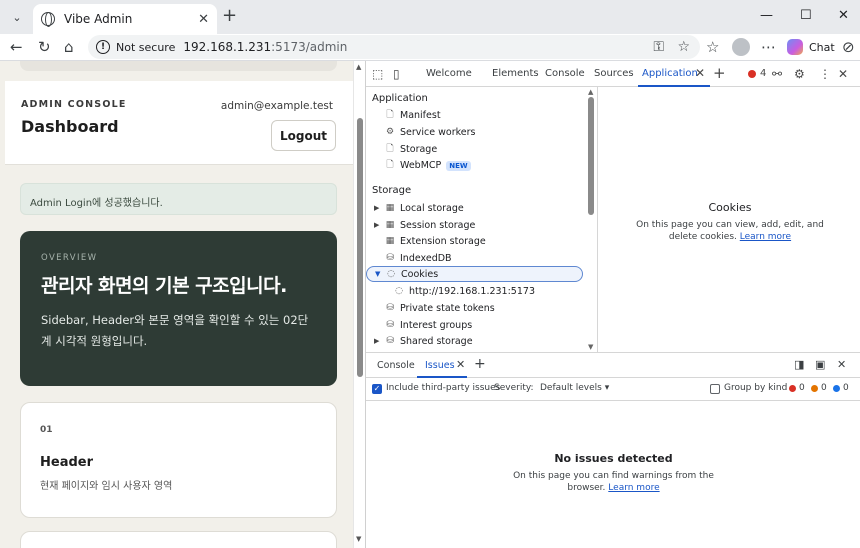 The image size is (860, 548). Describe the element at coordinates (841, 364) in the screenshot. I see `close-drawer-icon: ✕` at that location.